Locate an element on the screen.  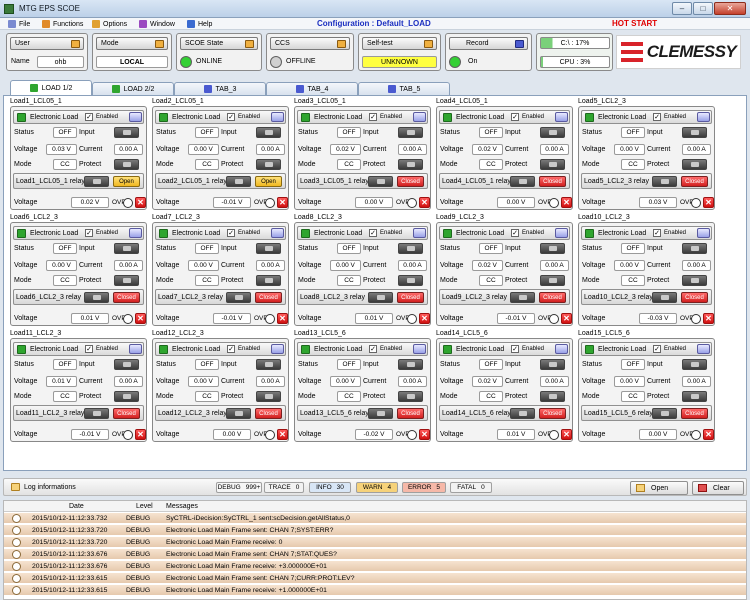
tab-4: TAB_4 is located at coordinates (312, 88).